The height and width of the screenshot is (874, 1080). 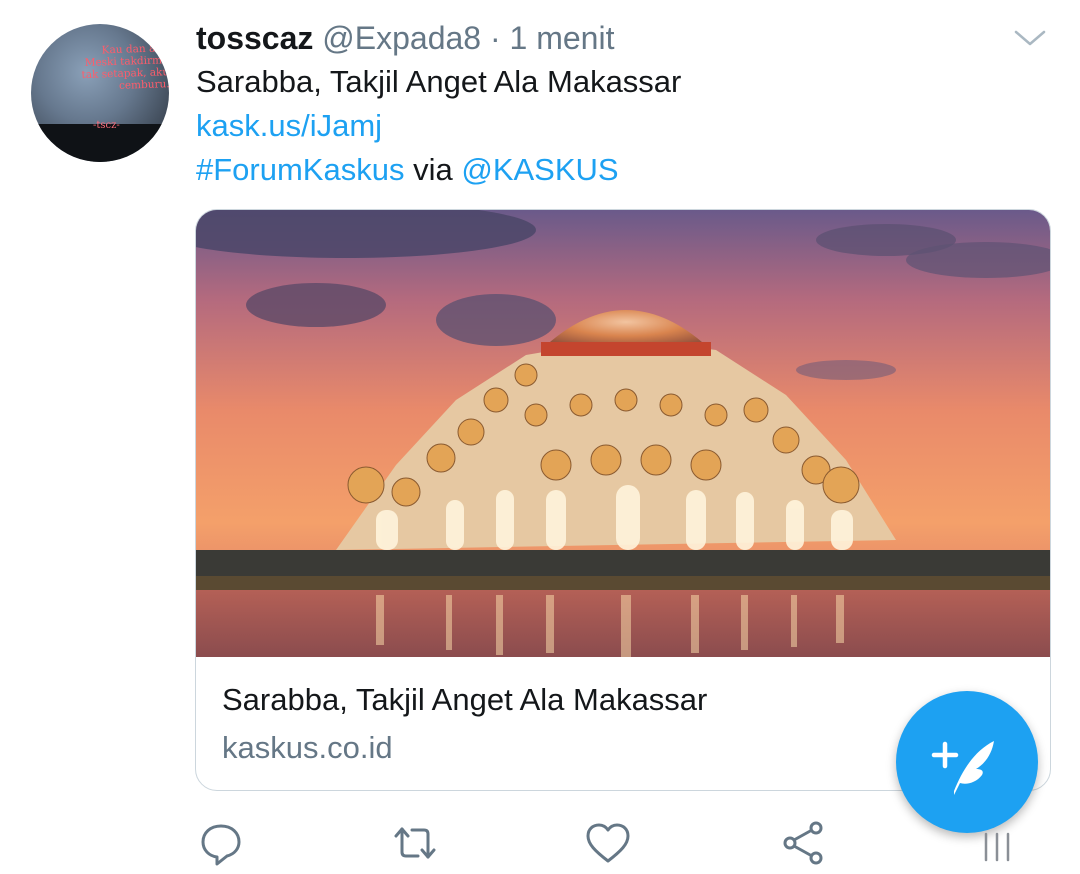 I want to click on hashtag-link: #ForumKaskus, so click(x=300, y=169).